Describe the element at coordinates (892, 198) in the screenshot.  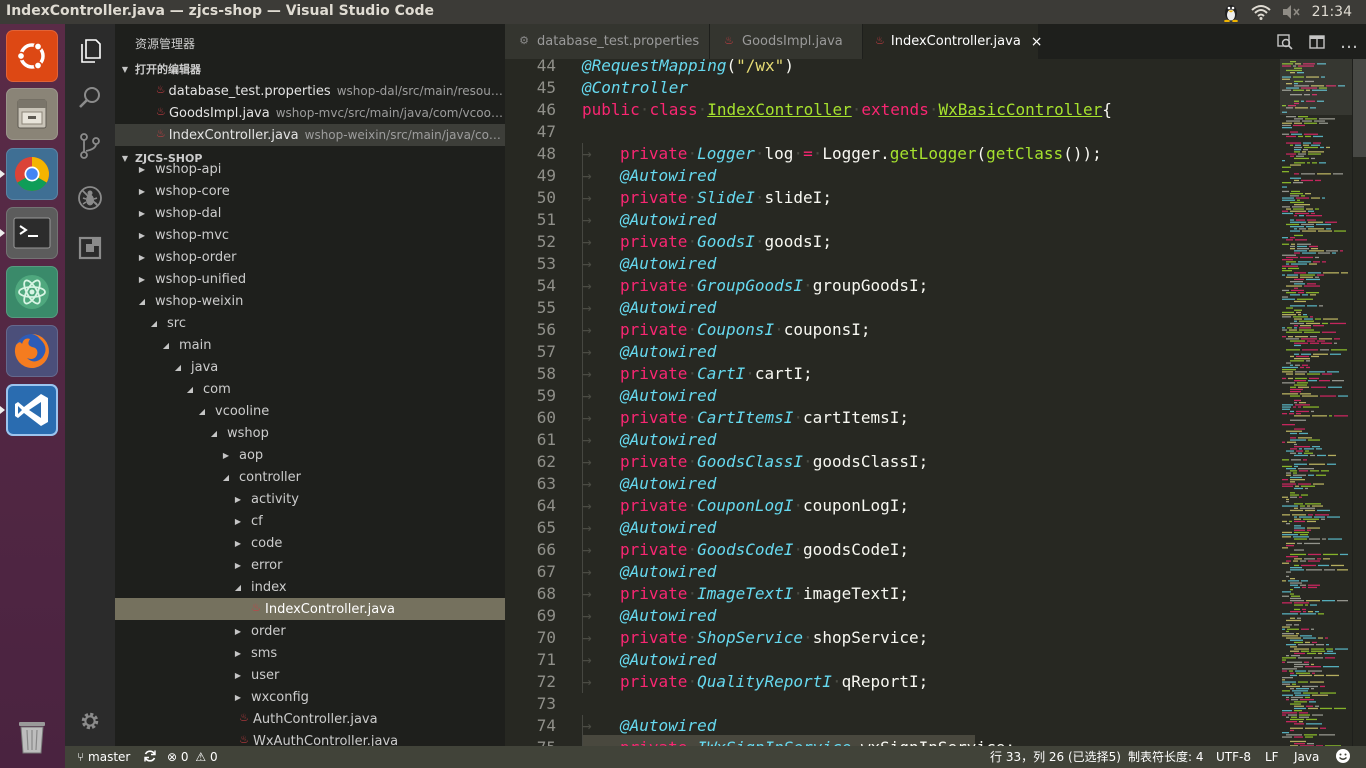
I see `code-line: 50 → private·SlideI·slideI;` at that location.